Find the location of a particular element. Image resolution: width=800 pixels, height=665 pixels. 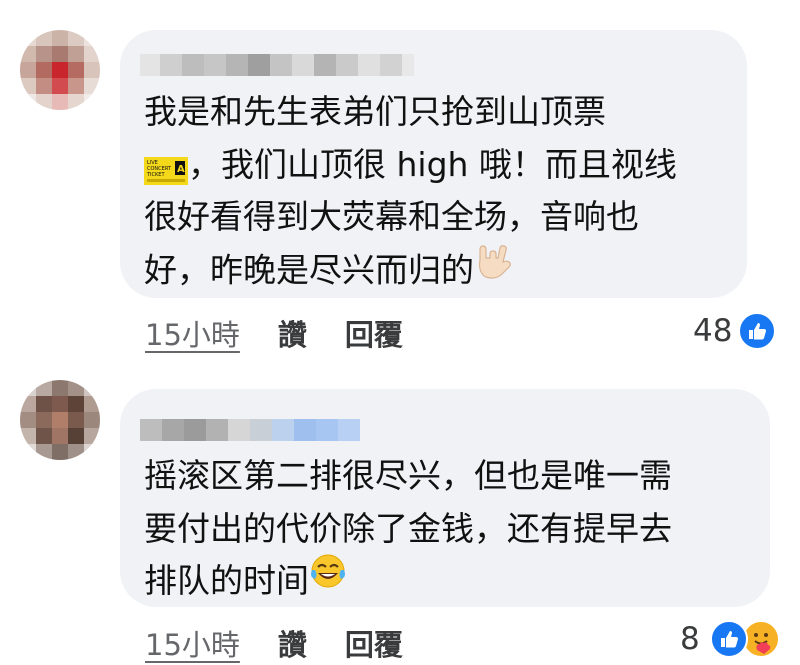

comment-line: 排队的时间 is located at coordinates (408, 580).